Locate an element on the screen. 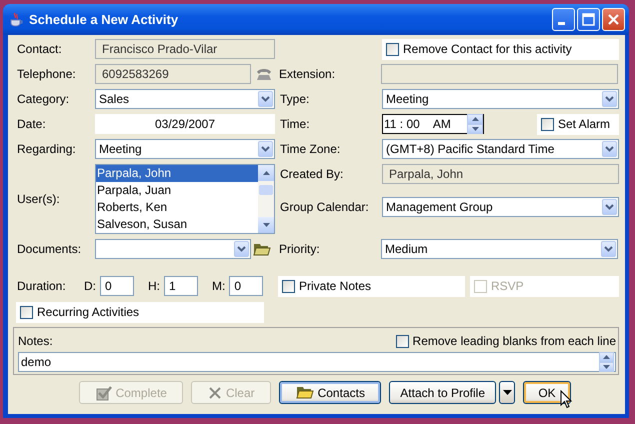 The height and width of the screenshot is (424, 635). field-label: Telephone: is located at coordinates (47, 74).